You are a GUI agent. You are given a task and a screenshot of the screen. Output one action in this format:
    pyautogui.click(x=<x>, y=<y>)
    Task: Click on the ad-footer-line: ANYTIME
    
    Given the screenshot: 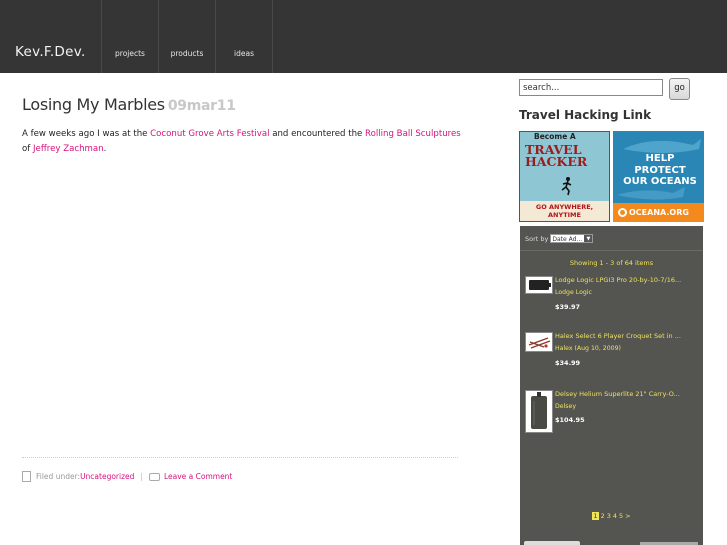 What is the action you would take?
    pyautogui.click(x=564, y=215)
    